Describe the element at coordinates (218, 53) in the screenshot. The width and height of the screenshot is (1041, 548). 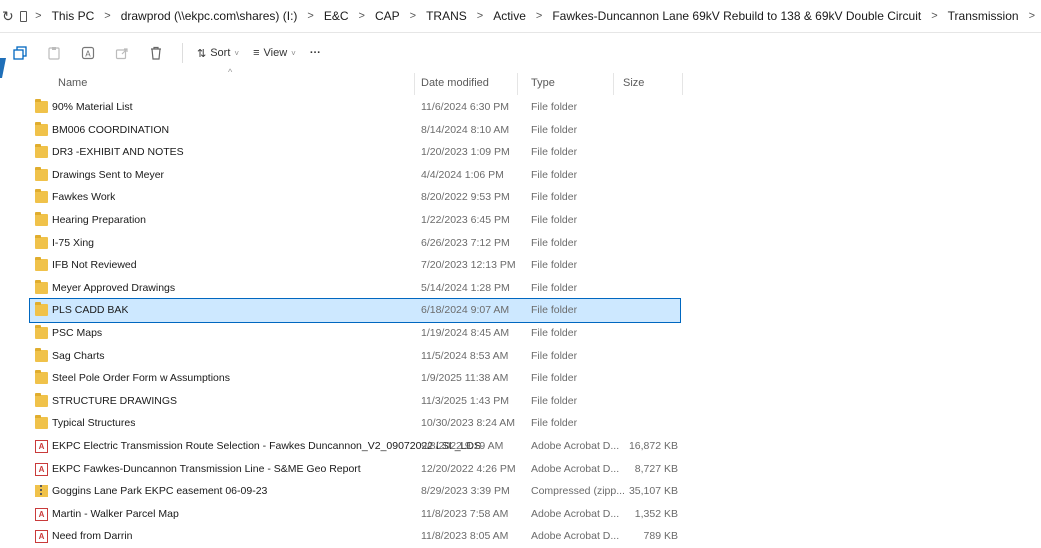
I see `sort-button: ⇅ Sort ˅` at that location.